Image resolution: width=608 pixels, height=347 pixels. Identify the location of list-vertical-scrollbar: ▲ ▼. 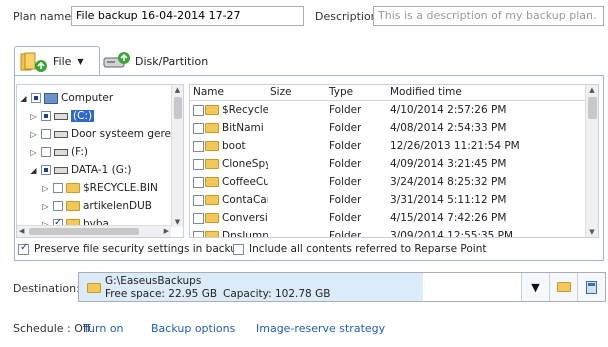
(591, 161).